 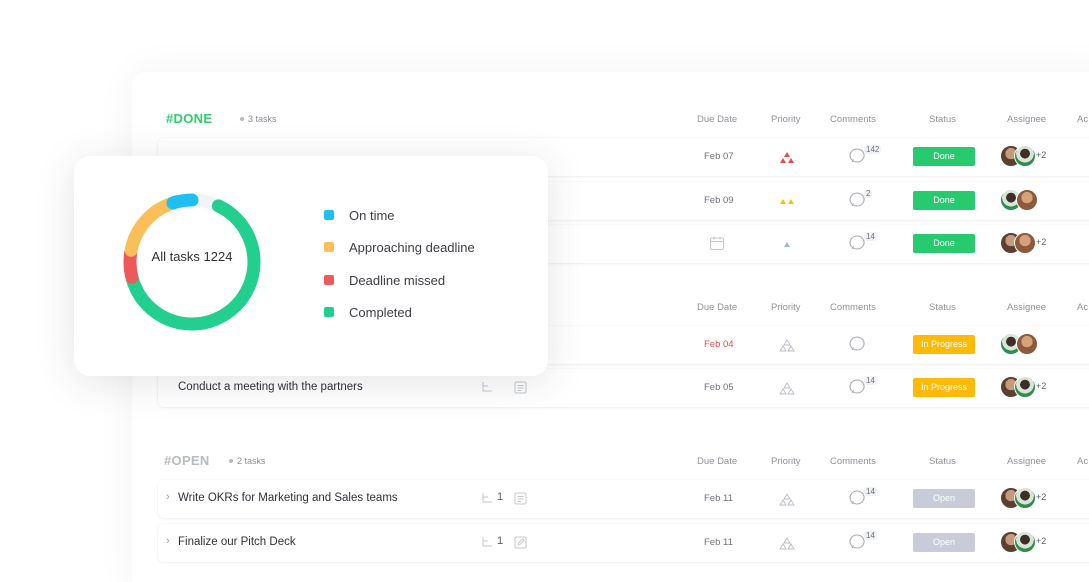 What do you see at coordinates (857, 344) in the screenshot?
I see `comment-icon` at bounding box center [857, 344].